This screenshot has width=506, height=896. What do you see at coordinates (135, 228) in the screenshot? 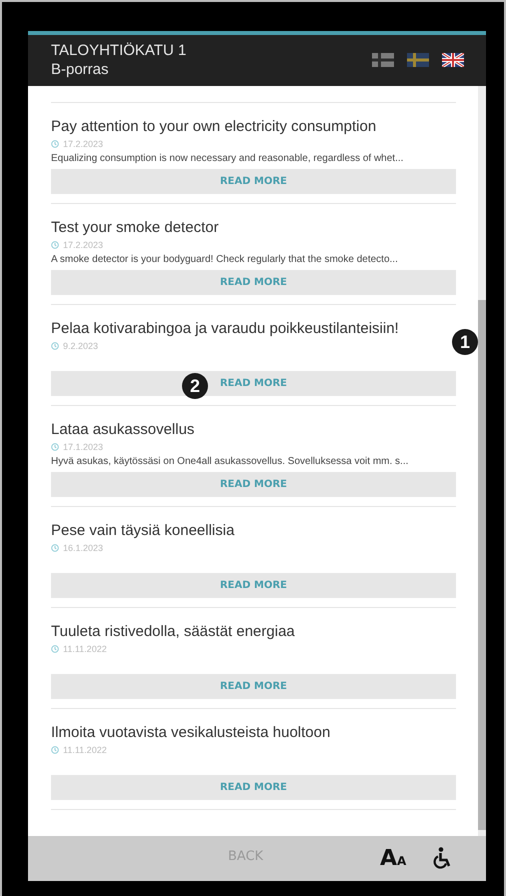
I see `news-title: Test your smoke detector` at bounding box center [135, 228].